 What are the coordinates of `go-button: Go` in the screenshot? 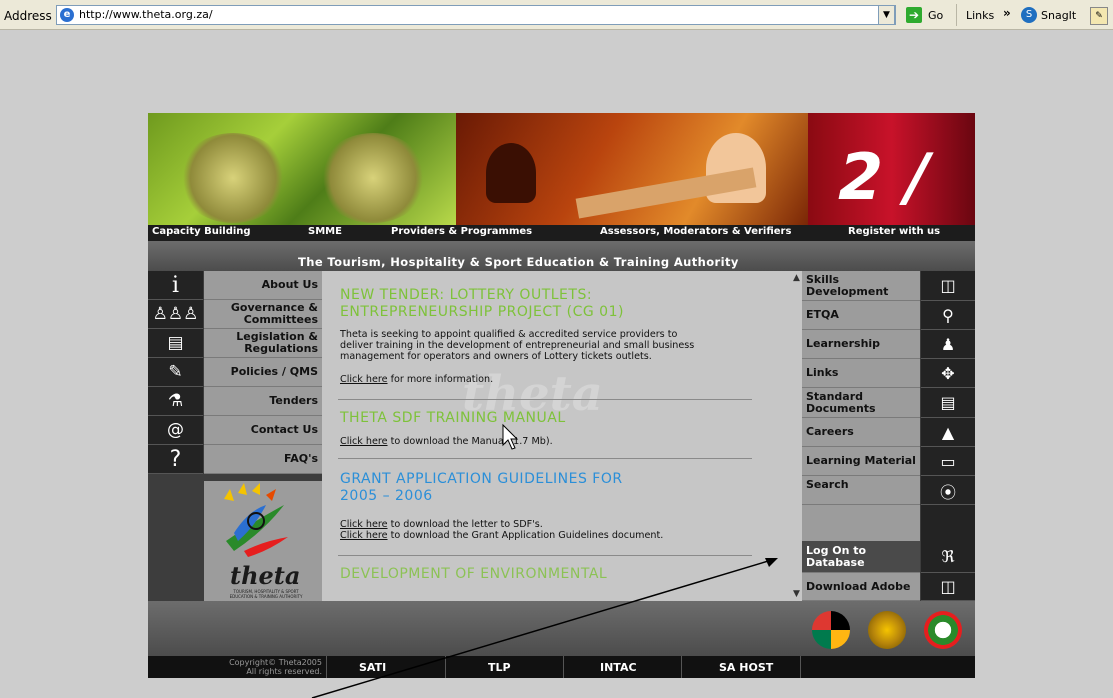 It's located at (935, 15).